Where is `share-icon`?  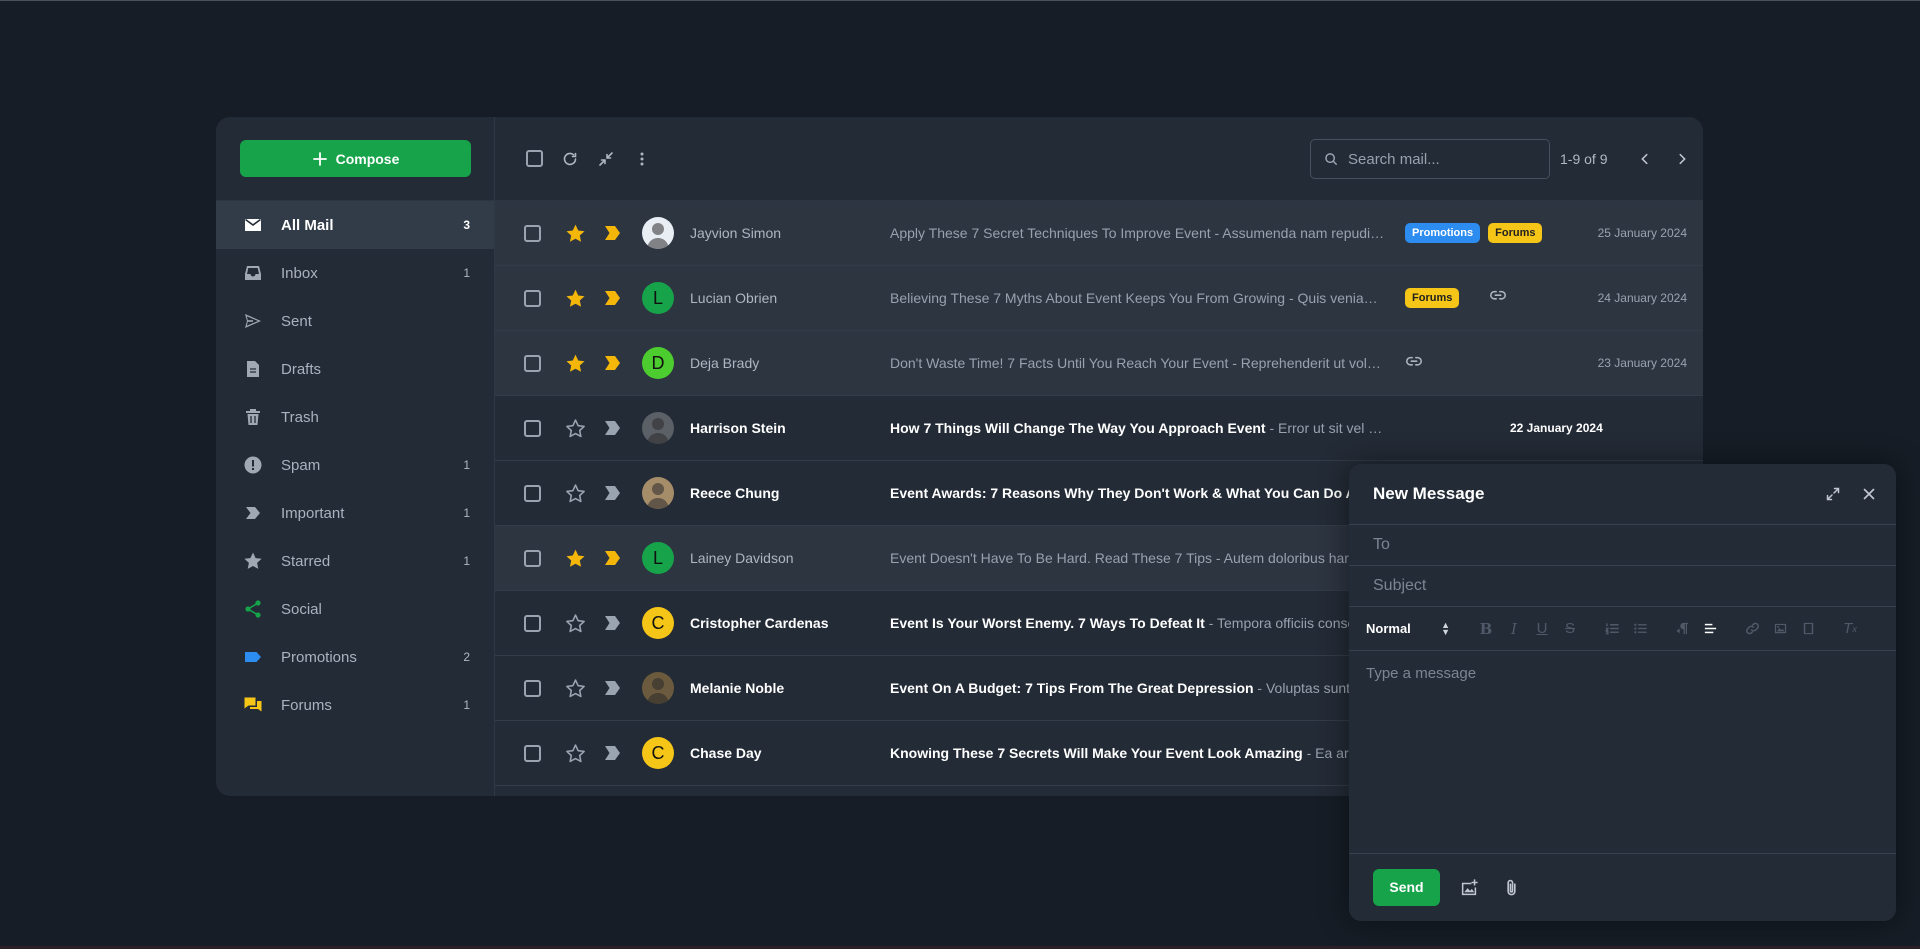
share-icon is located at coordinates (253, 609).